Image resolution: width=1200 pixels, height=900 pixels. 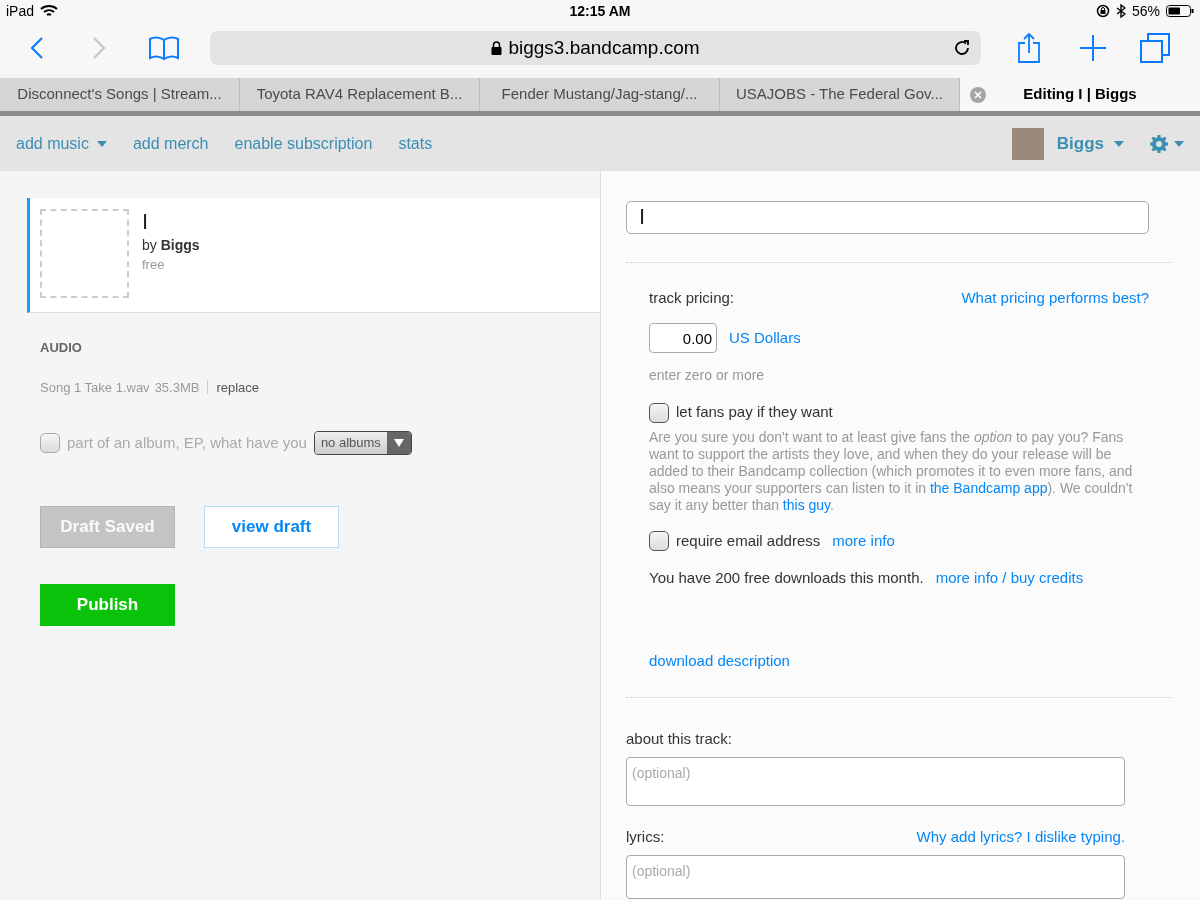 I want to click on close-icon, so click(x=978, y=94).